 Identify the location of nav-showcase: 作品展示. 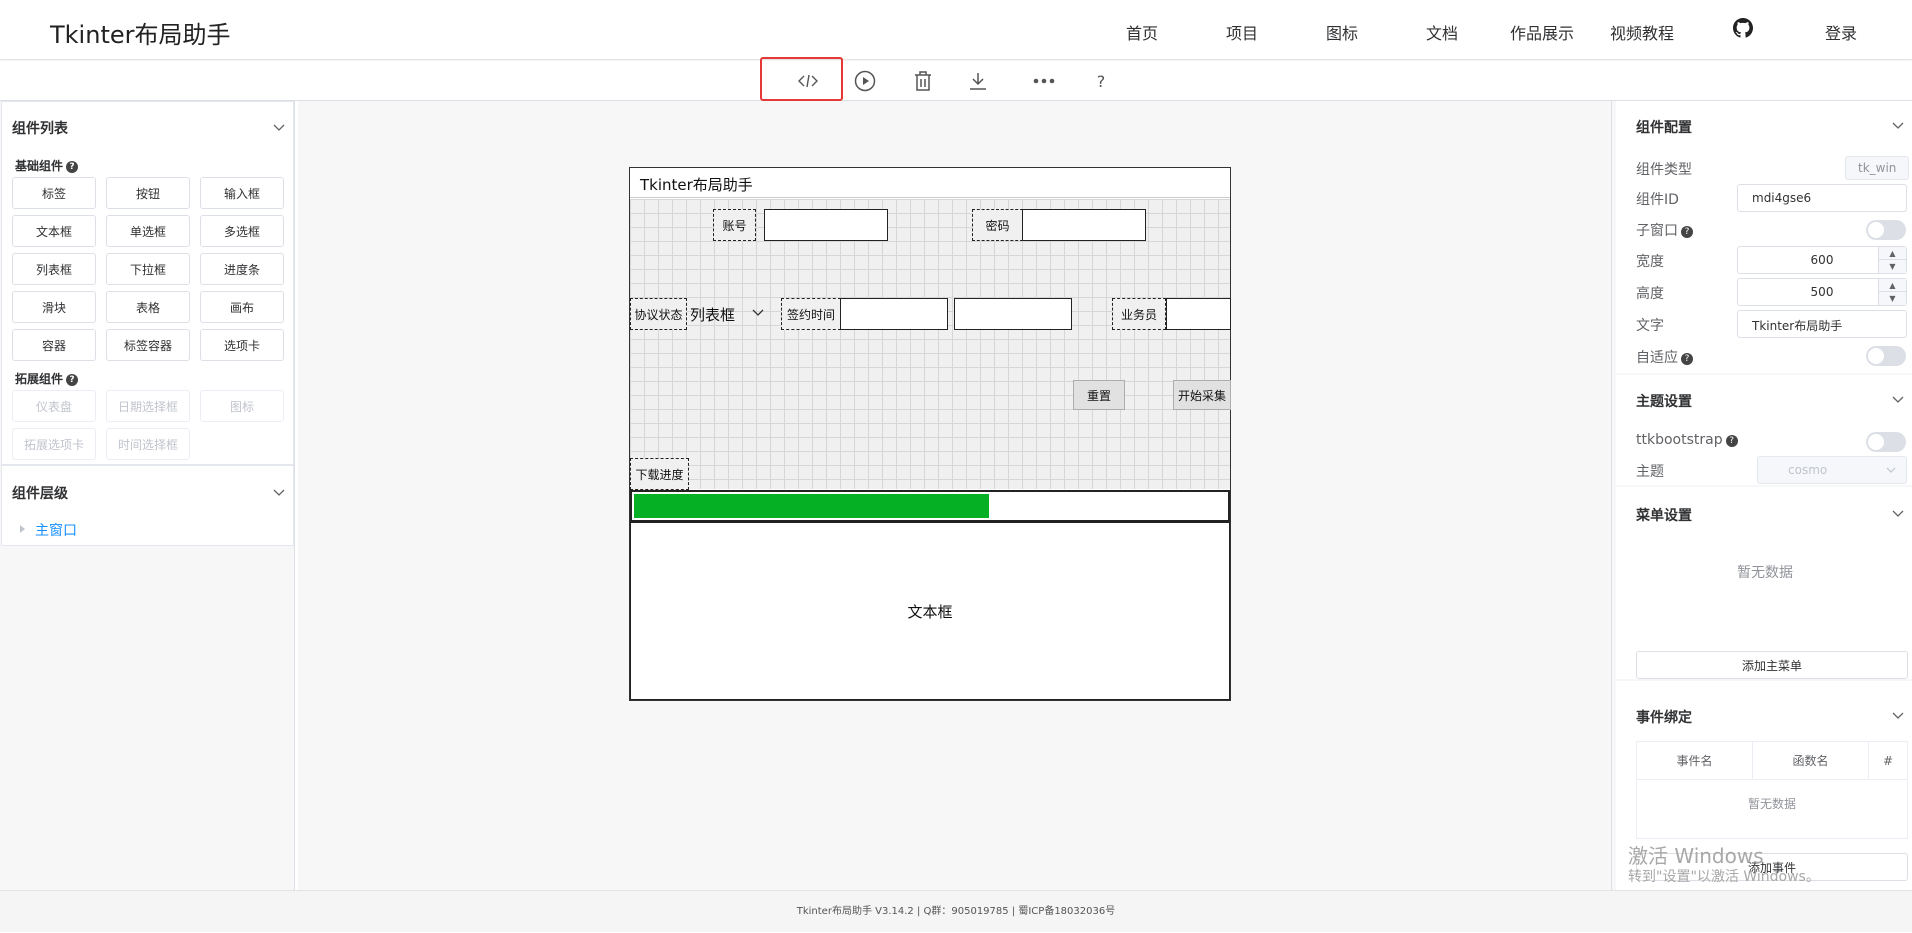
(1542, 32).